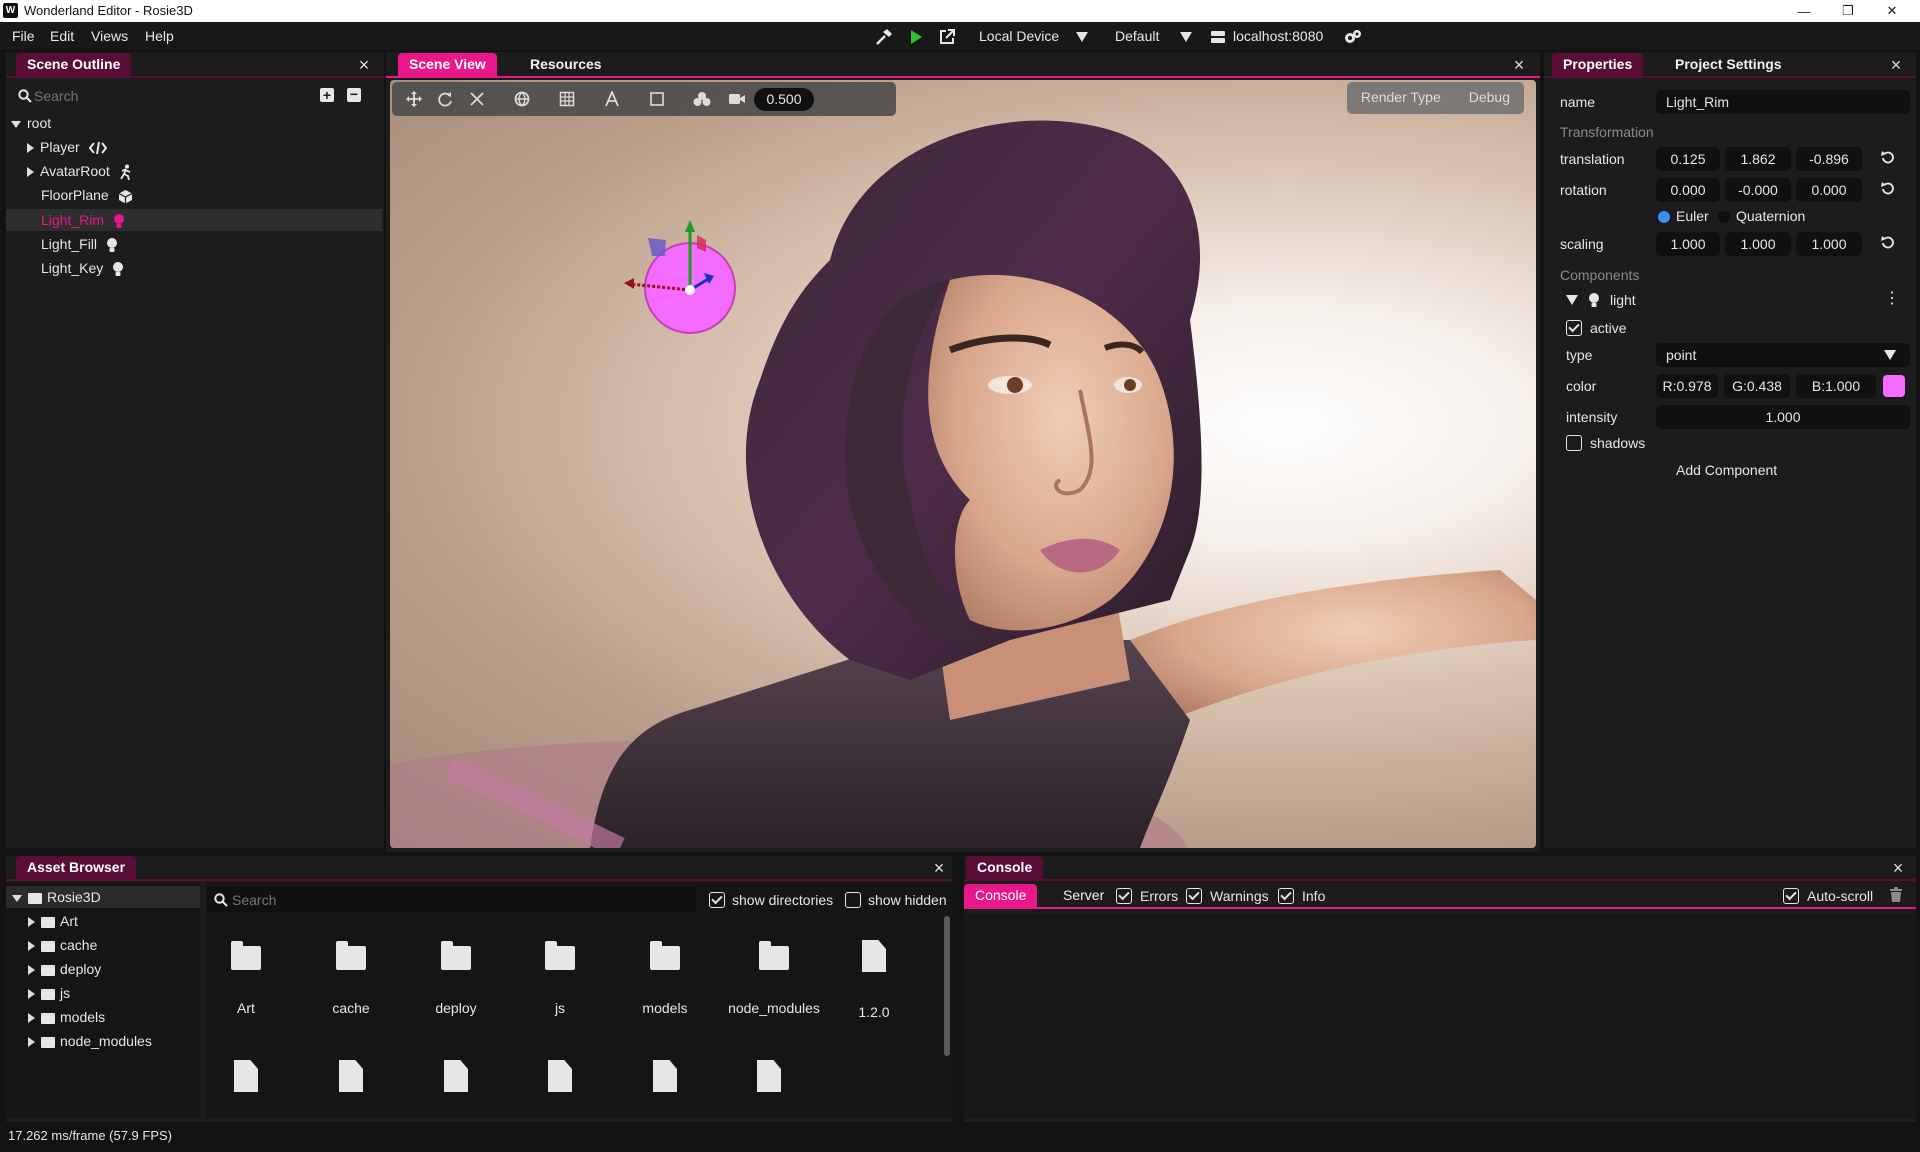  Describe the element at coordinates (109, 36) in the screenshot. I see `menu-views: Views` at that location.